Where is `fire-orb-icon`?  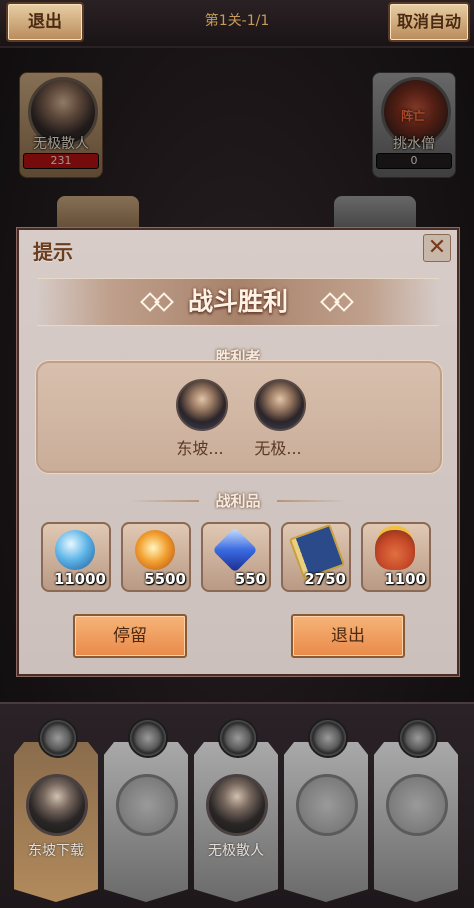 fire-orb-icon is located at coordinates (155, 550).